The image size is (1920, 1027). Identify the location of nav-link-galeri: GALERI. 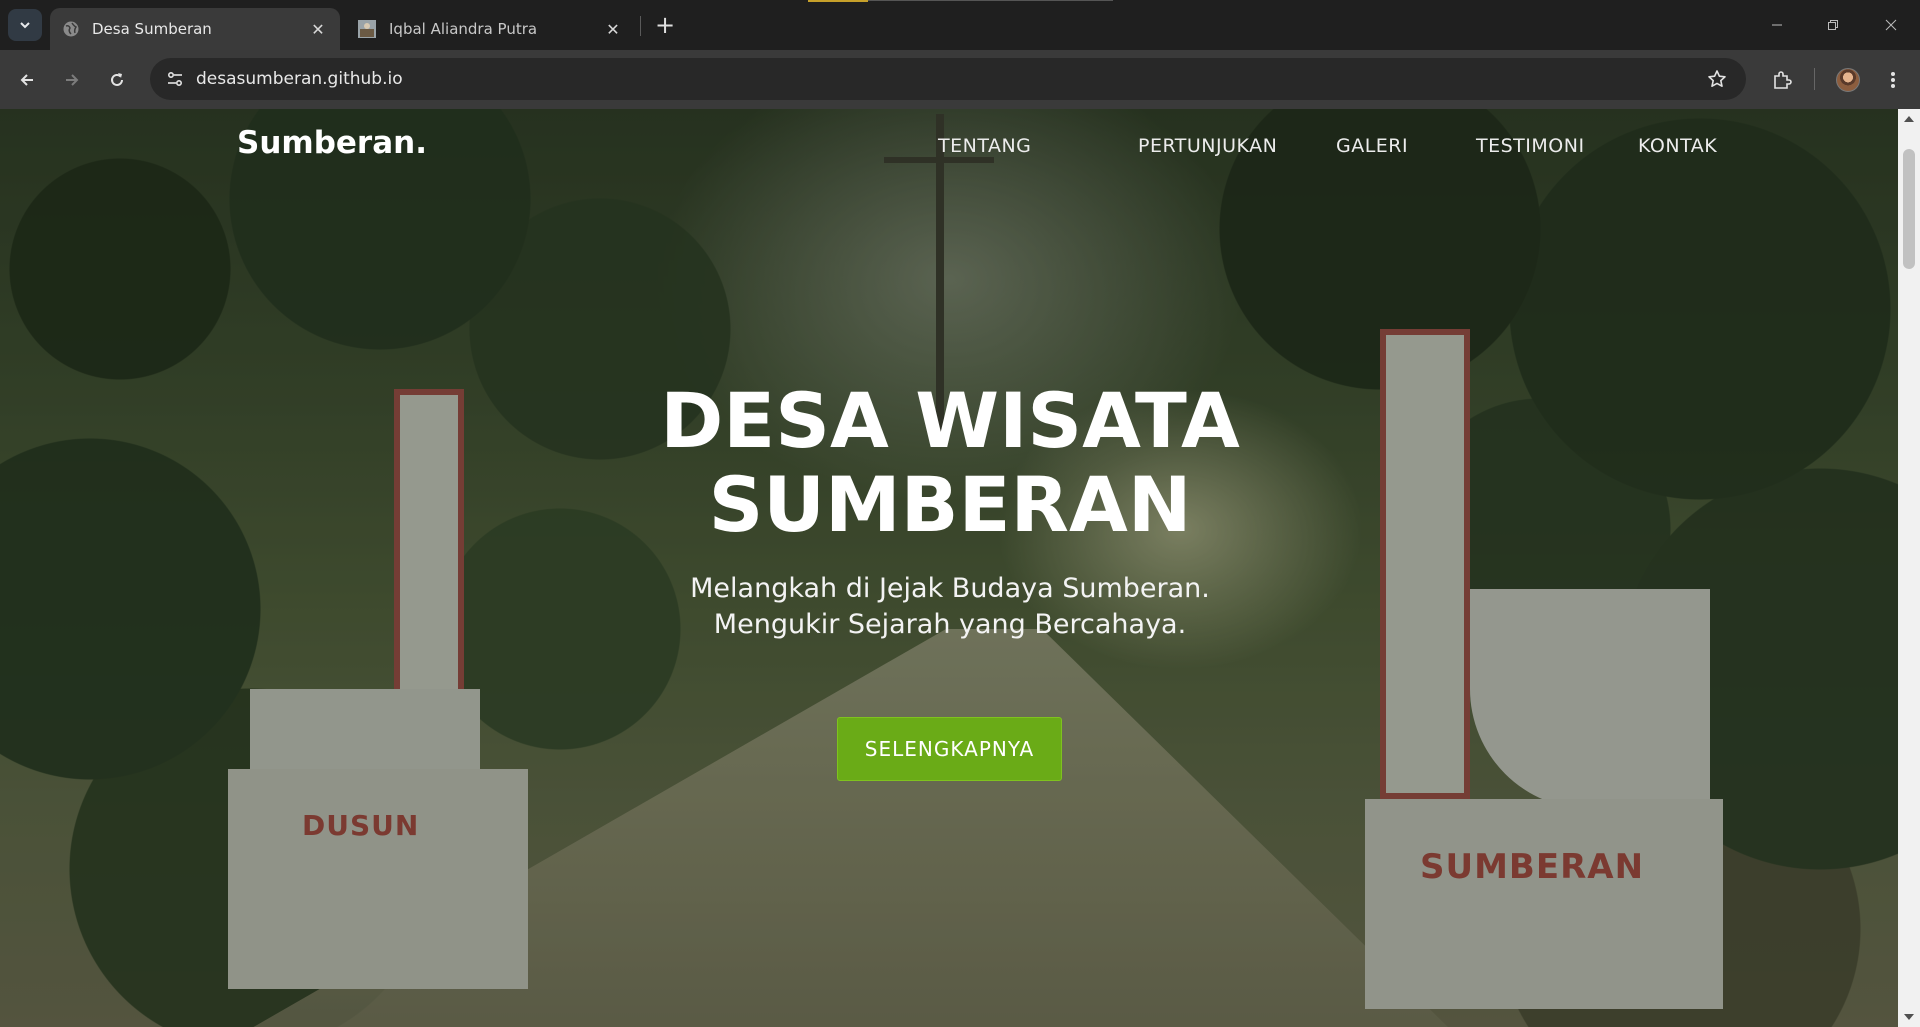
(1406, 146).